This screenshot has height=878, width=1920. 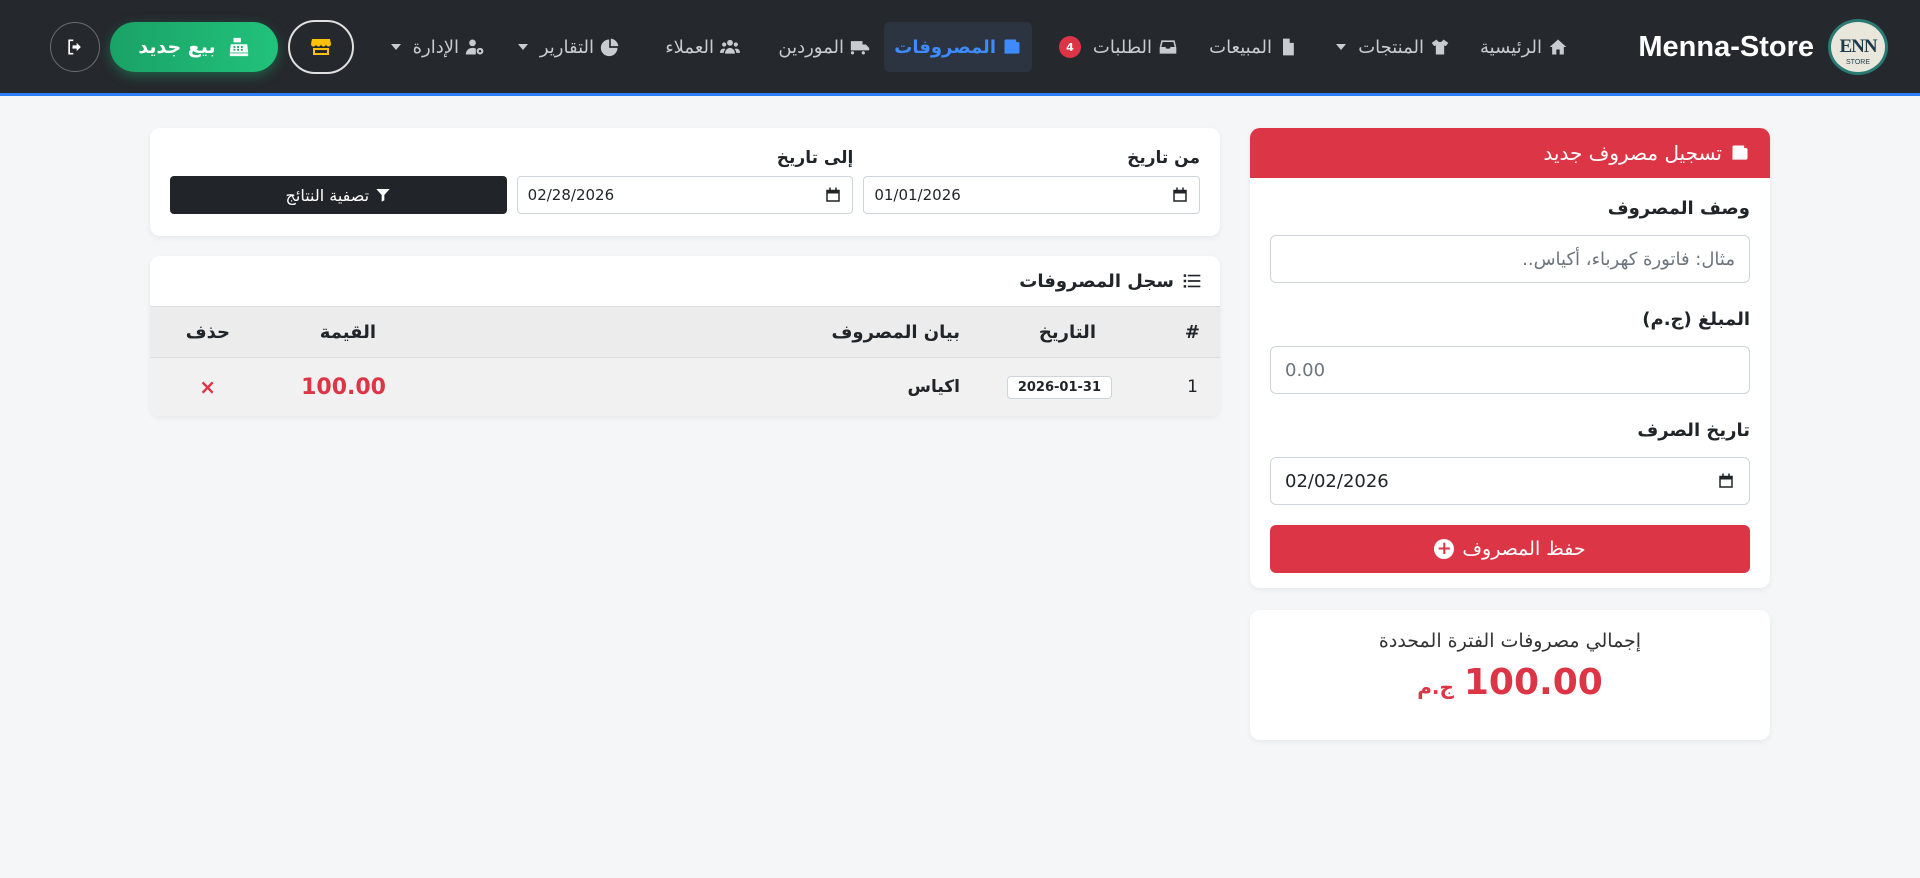 What do you see at coordinates (1288, 47) in the screenshot?
I see `document-icon` at bounding box center [1288, 47].